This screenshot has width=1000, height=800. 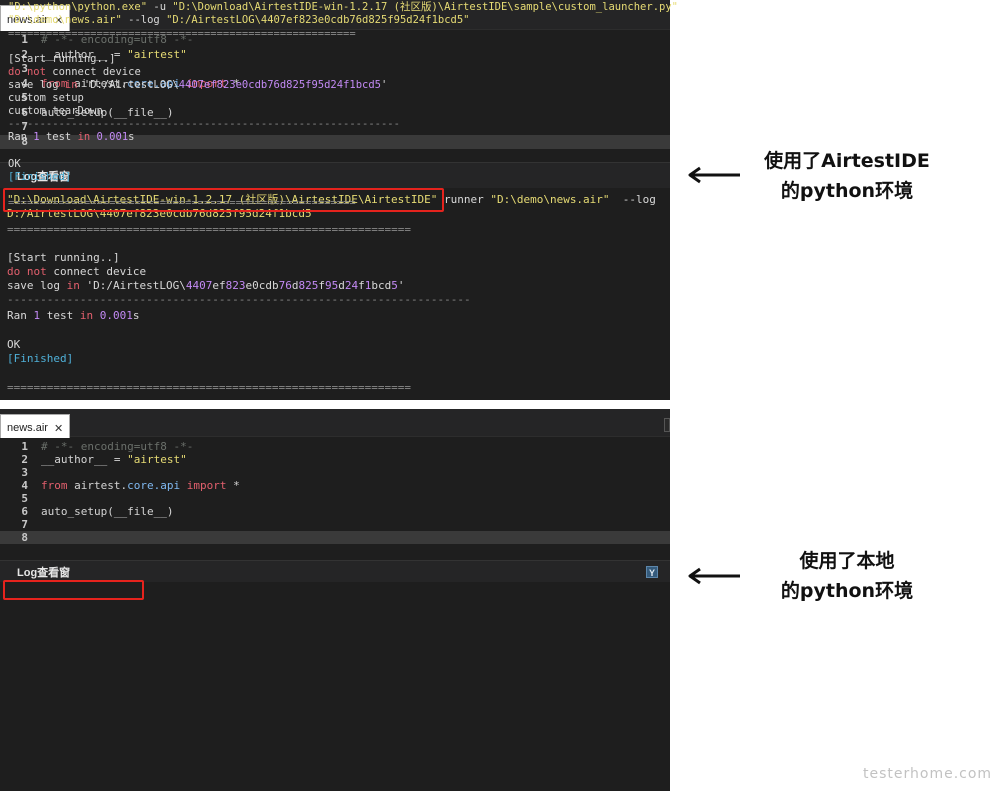 I want to click on annotation-line: 使用了AirtestIDE, so click(x=847, y=161).